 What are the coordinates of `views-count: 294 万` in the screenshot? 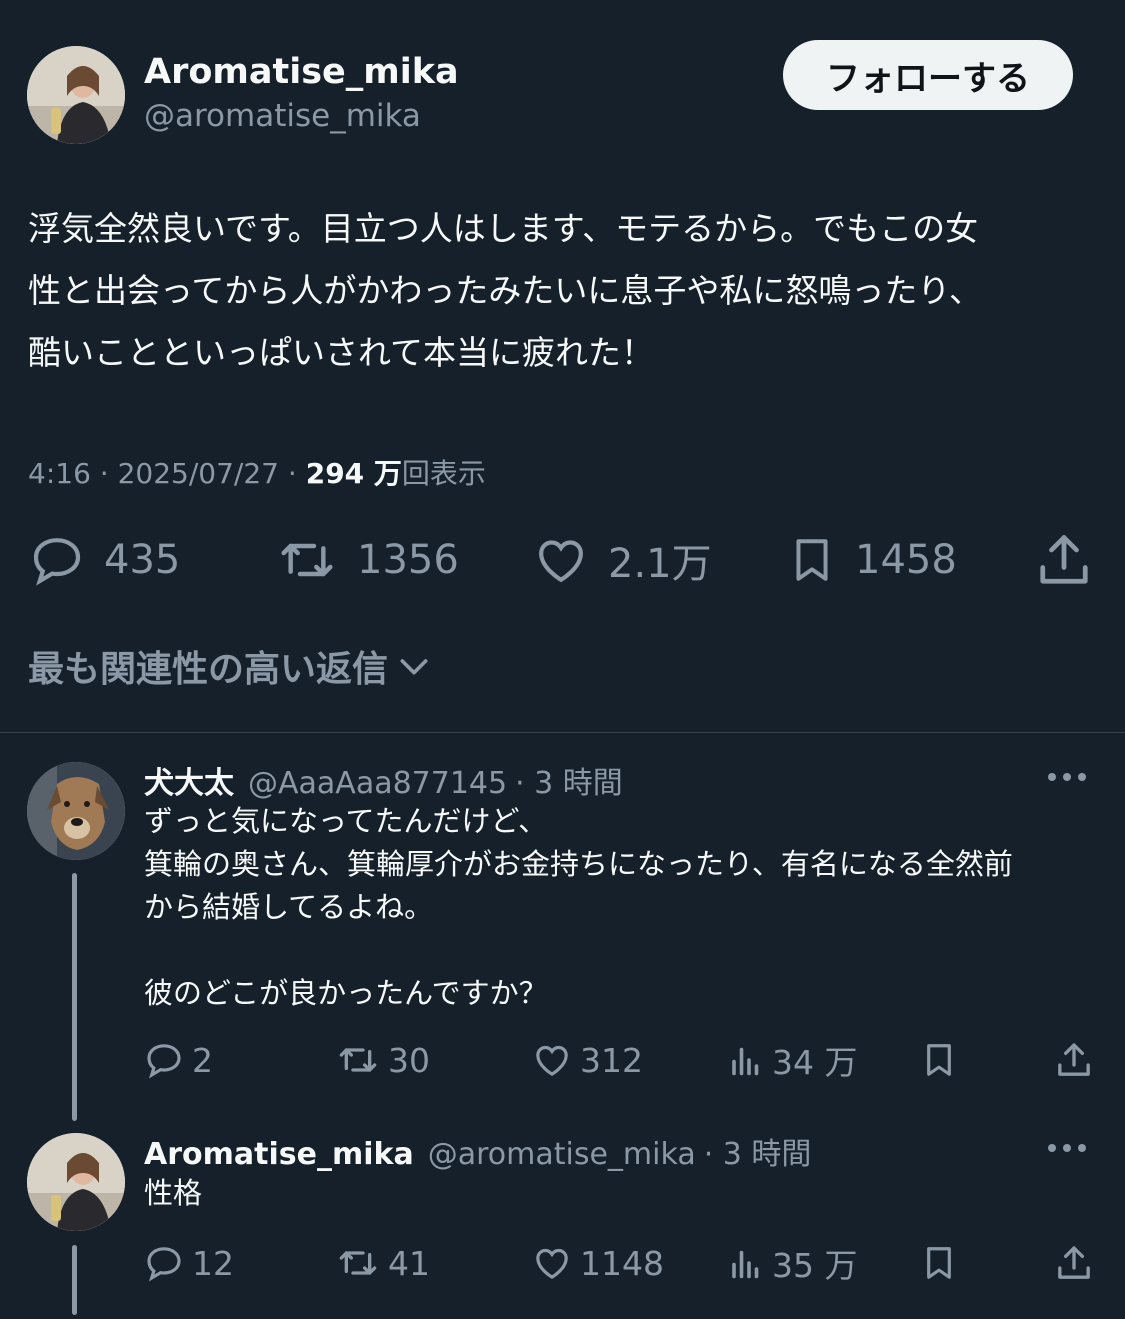 It's located at (353, 473).